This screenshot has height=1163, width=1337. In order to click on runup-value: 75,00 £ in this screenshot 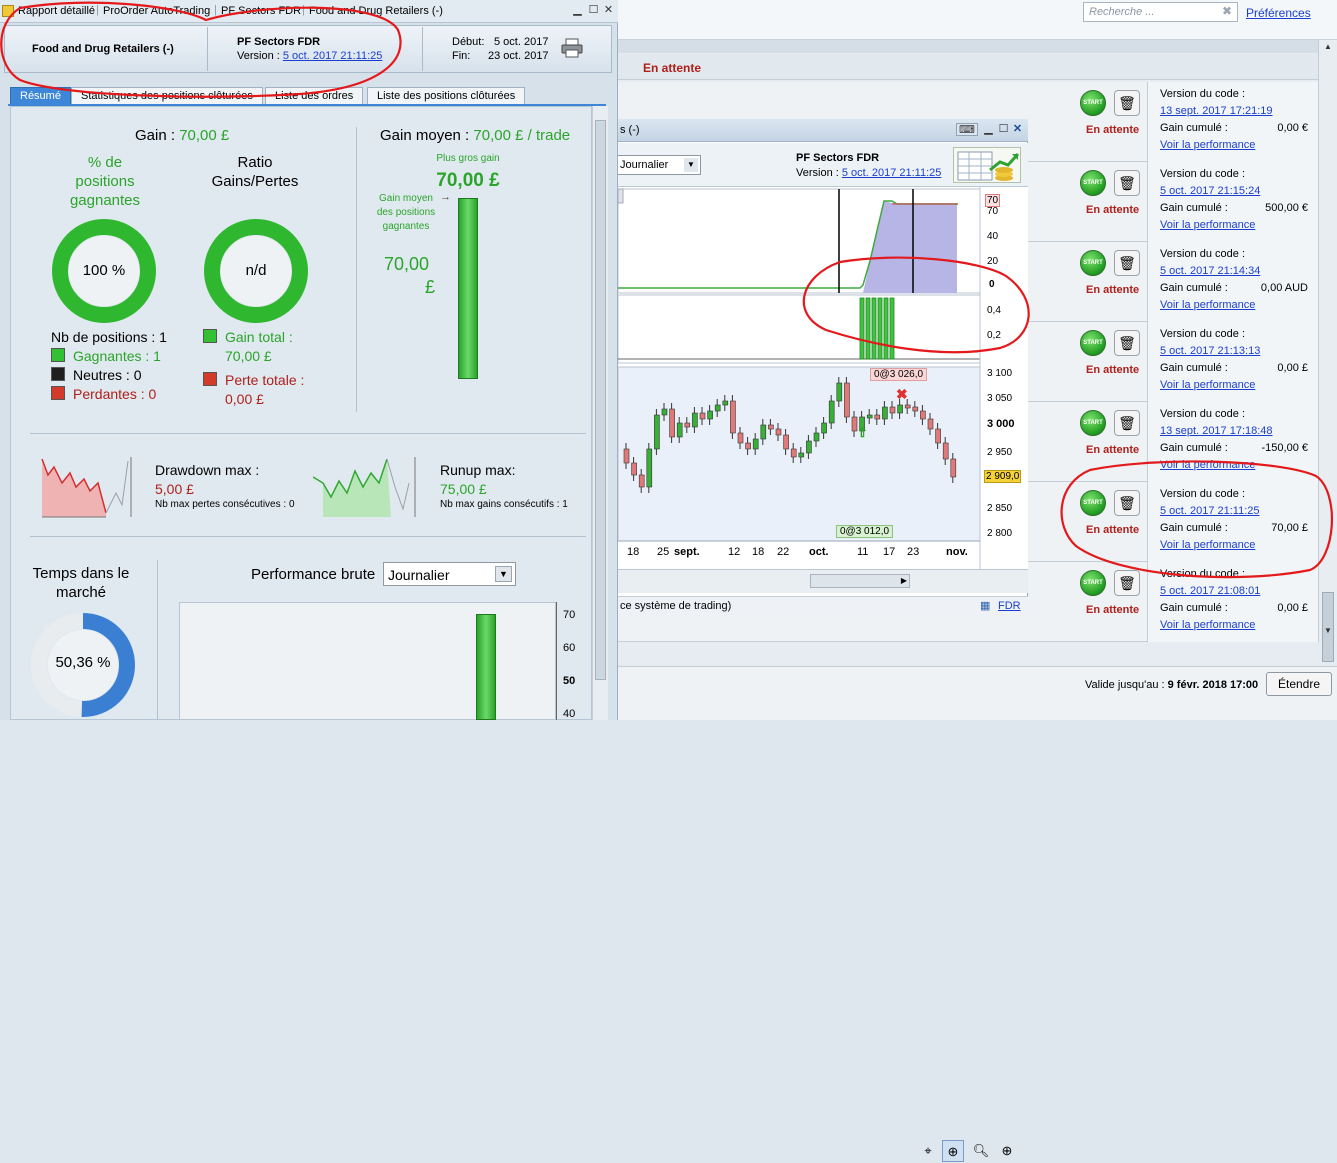, I will do `click(463, 489)`.